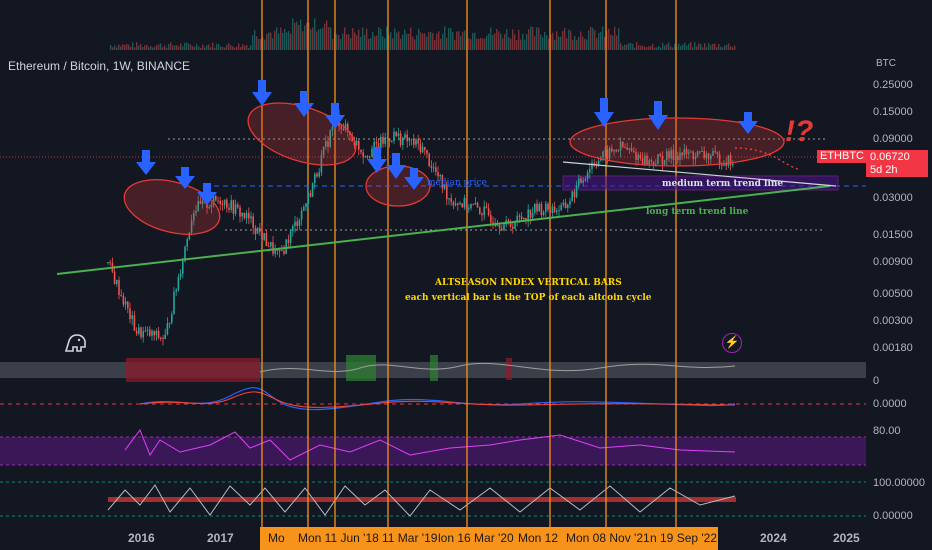 This screenshot has width=932, height=550. What do you see at coordinates (893, 85) in the screenshot?
I see `price-tick-label: 0.25000` at bounding box center [893, 85].